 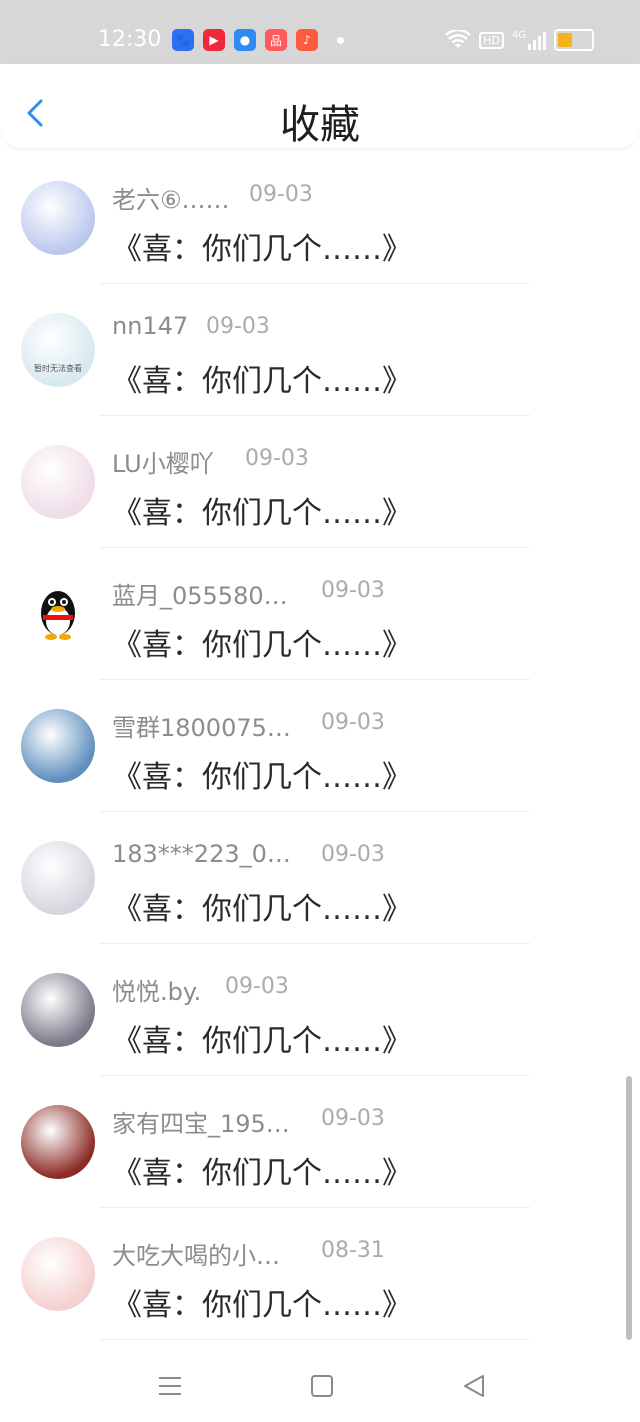 I want to click on signal-icon: 4G, so click(x=529, y=40).